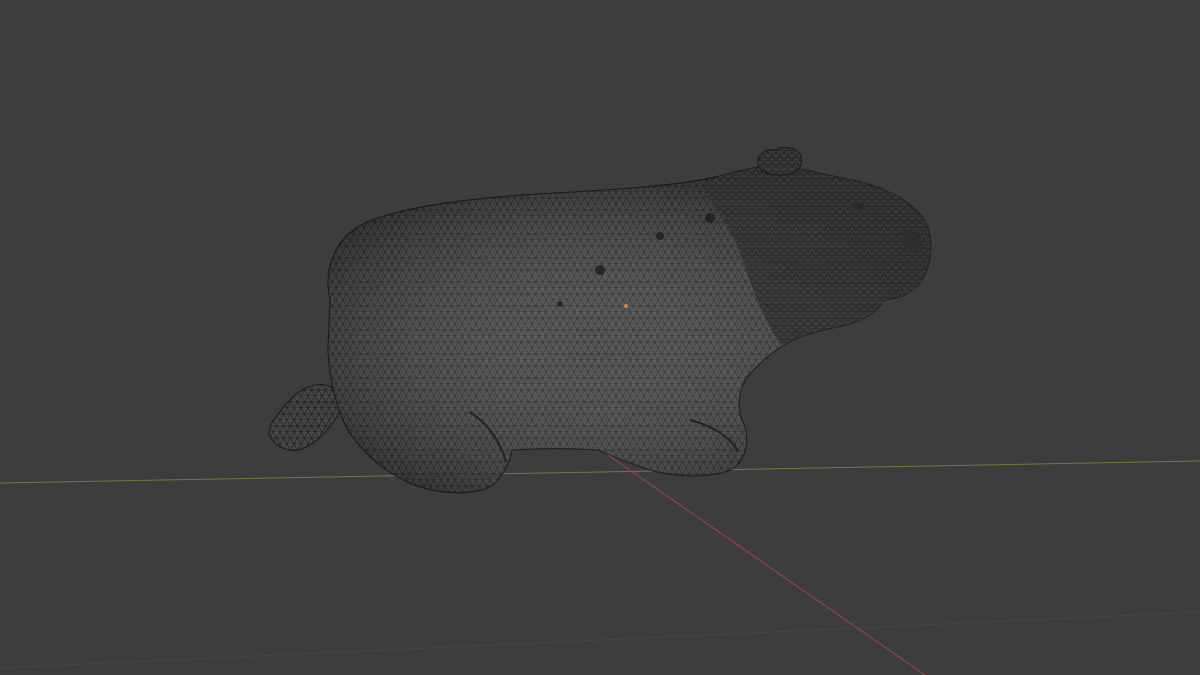 Image resolution: width=1200 pixels, height=675 pixels. Describe the element at coordinates (600, 472) in the screenshot. I see `y-axis-line` at that location.